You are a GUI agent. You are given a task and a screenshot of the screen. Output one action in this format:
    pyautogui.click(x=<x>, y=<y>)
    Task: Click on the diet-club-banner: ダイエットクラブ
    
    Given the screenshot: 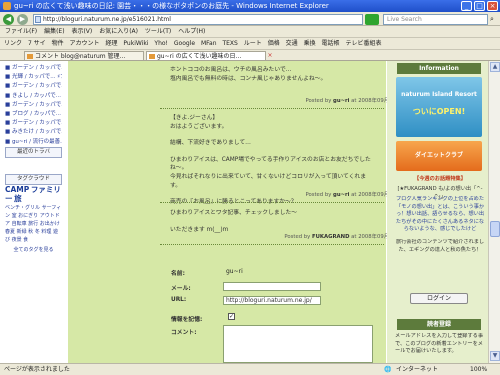 What is the action you would take?
    pyautogui.click(x=439, y=156)
    